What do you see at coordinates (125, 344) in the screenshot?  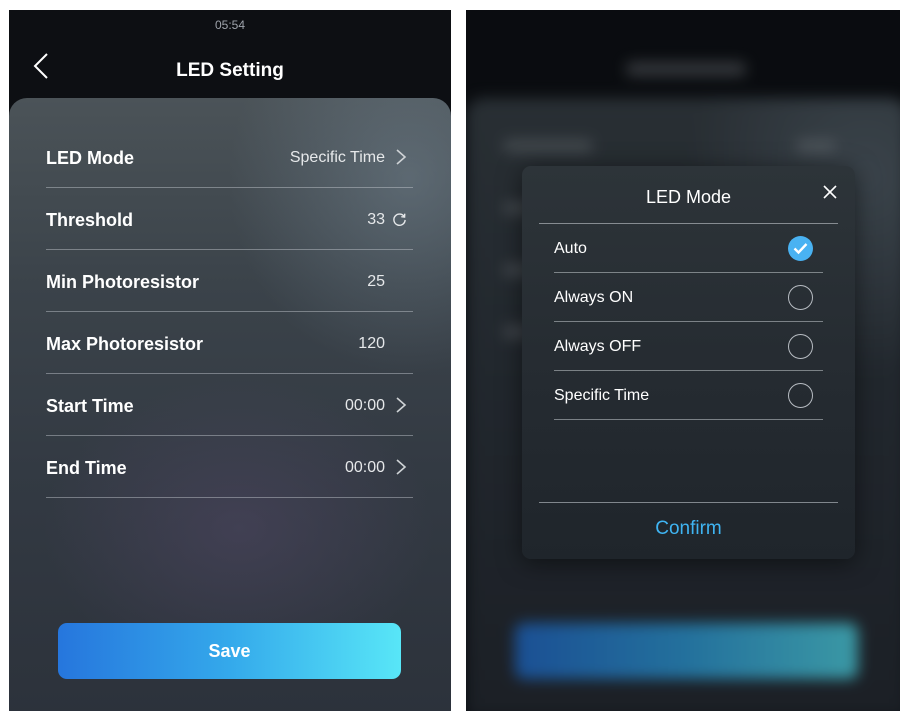 I see `row-label: Max Photoresistor` at bounding box center [125, 344].